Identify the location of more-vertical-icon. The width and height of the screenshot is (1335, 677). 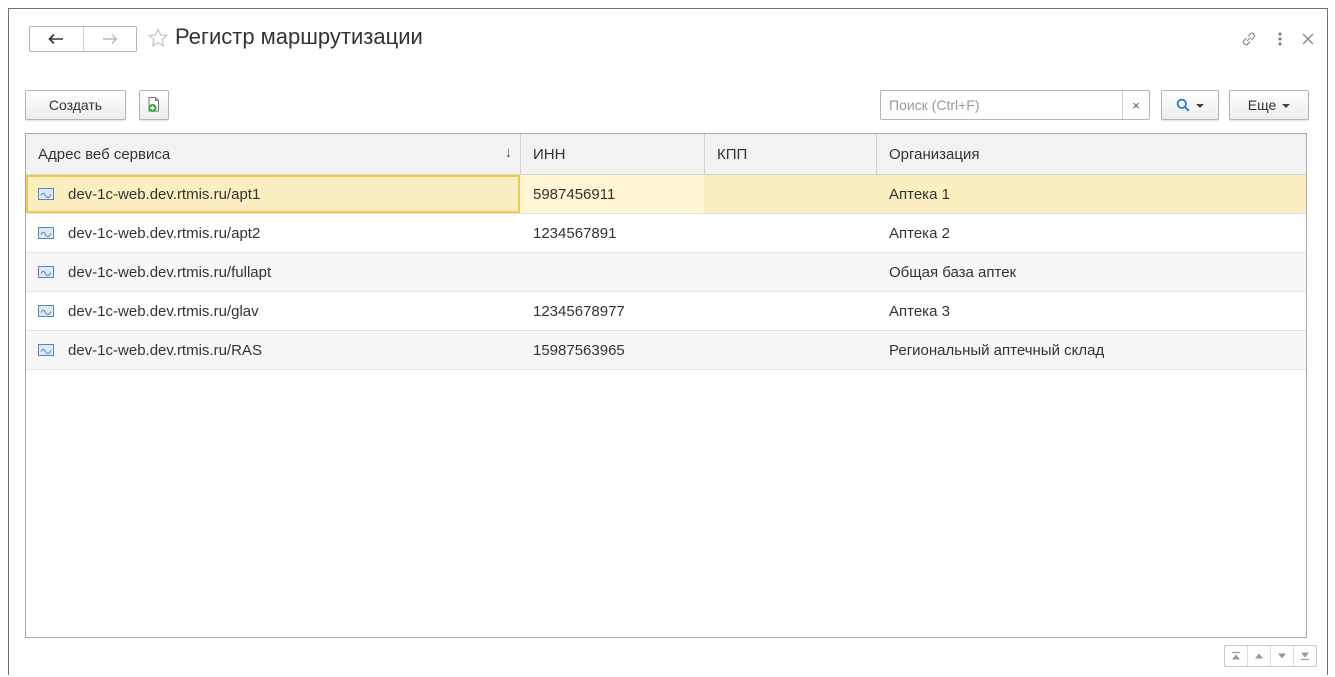
(1280, 39).